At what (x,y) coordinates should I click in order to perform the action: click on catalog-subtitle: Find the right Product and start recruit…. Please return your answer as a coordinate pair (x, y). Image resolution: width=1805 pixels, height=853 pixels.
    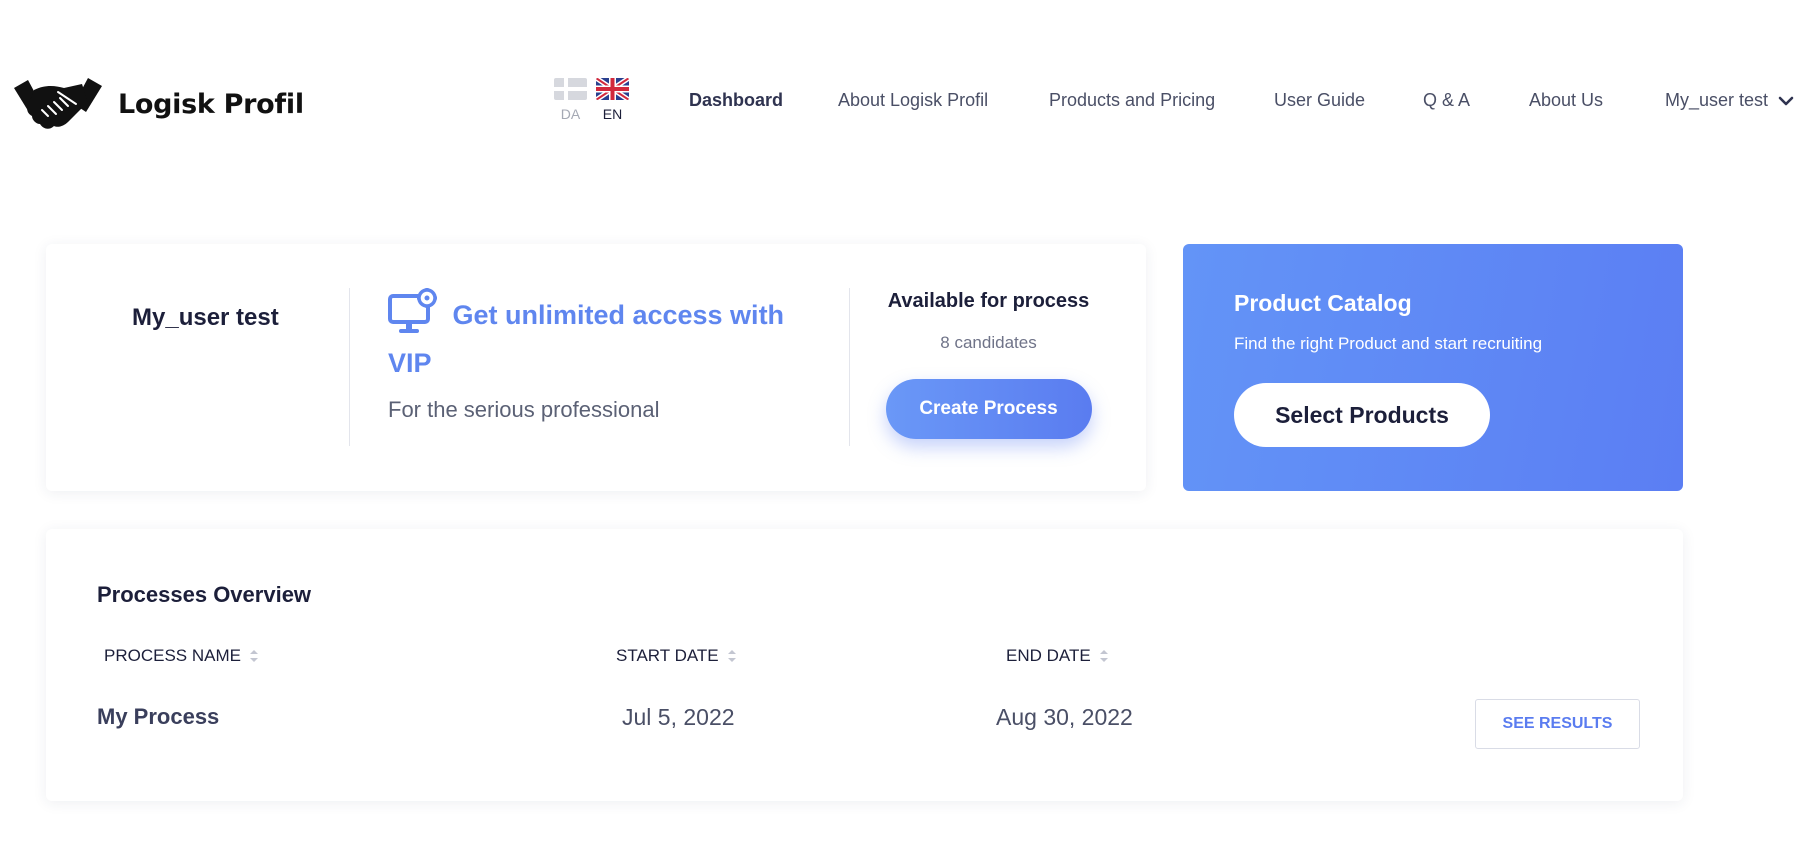
    Looking at the image, I should click on (1388, 343).